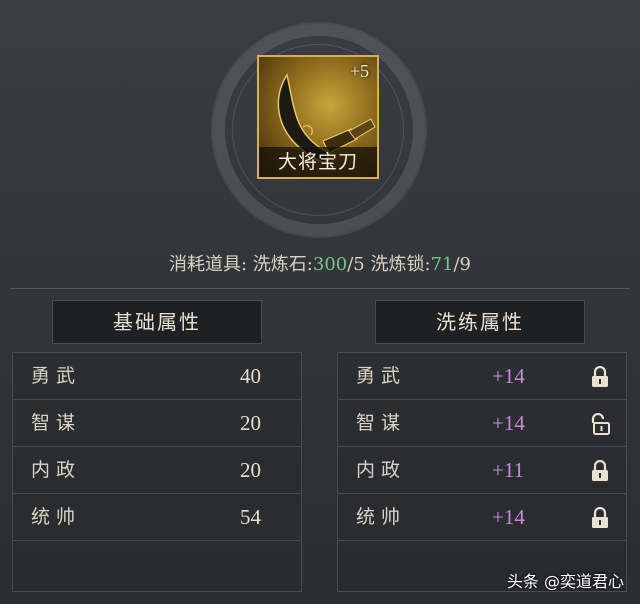 The height and width of the screenshot is (604, 640). What do you see at coordinates (356, 264) in the screenshot?
I see `stone-need: /5` at bounding box center [356, 264].